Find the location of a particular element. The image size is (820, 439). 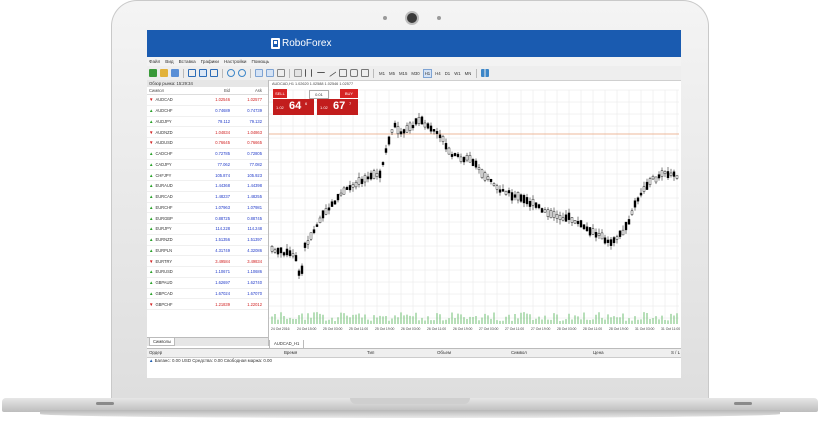

market-watch-row: ▲ EURUSD 1.10671 1.10686 is located at coordinates (207, 272).